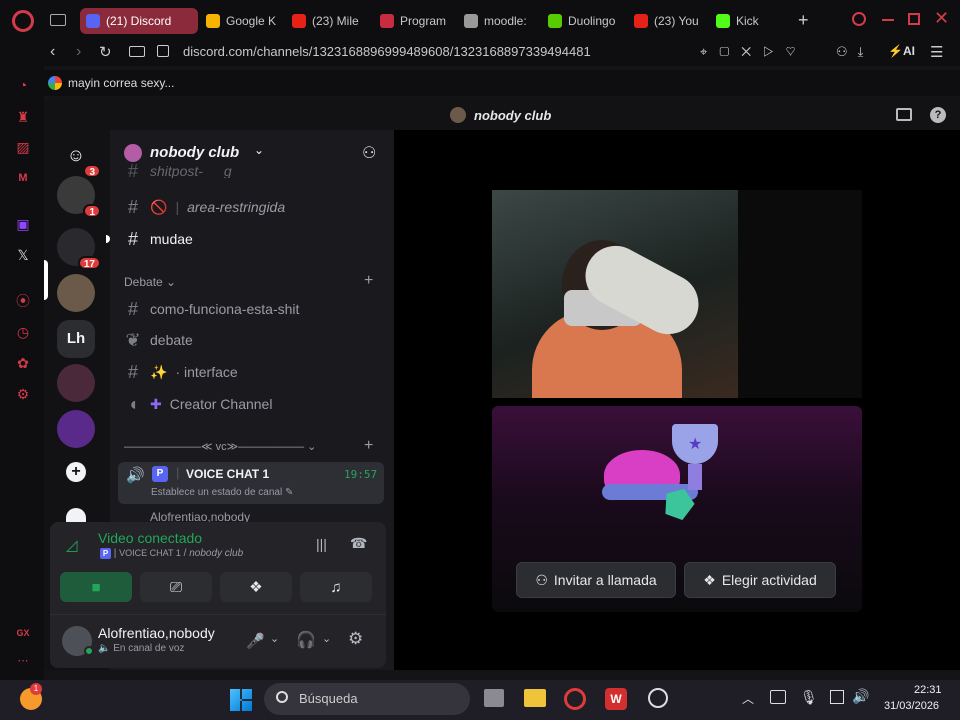  What do you see at coordinates (723, 21) in the screenshot?
I see `kick-icon` at bounding box center [723, 21].